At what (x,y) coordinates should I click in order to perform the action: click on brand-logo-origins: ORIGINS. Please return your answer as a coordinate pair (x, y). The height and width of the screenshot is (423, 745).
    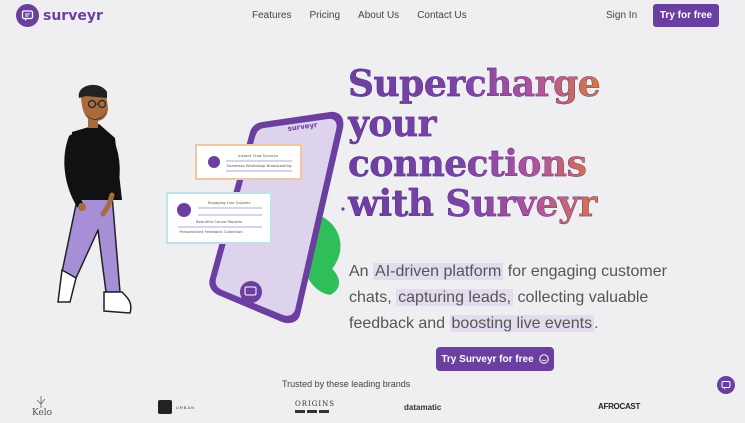
    Looking at the image, I should click on (315, 406).